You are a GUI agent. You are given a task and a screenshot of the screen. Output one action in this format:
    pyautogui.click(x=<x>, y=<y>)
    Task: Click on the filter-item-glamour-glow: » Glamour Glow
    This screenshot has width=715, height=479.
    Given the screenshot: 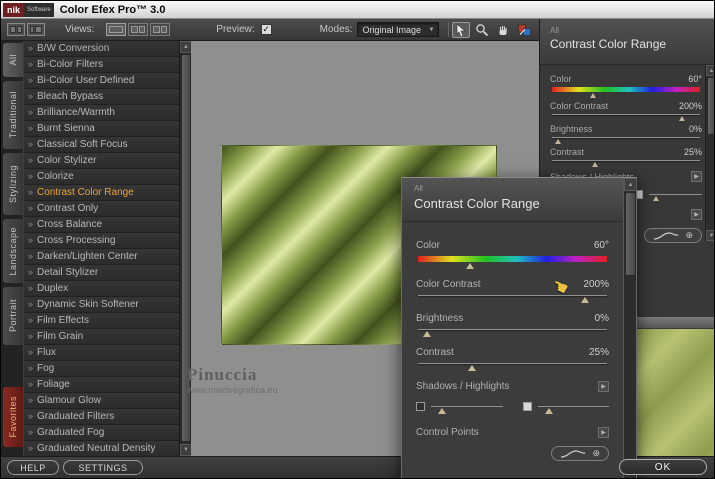 What is the action you would take?
    pyautogui.click(x=101, y=401)
    